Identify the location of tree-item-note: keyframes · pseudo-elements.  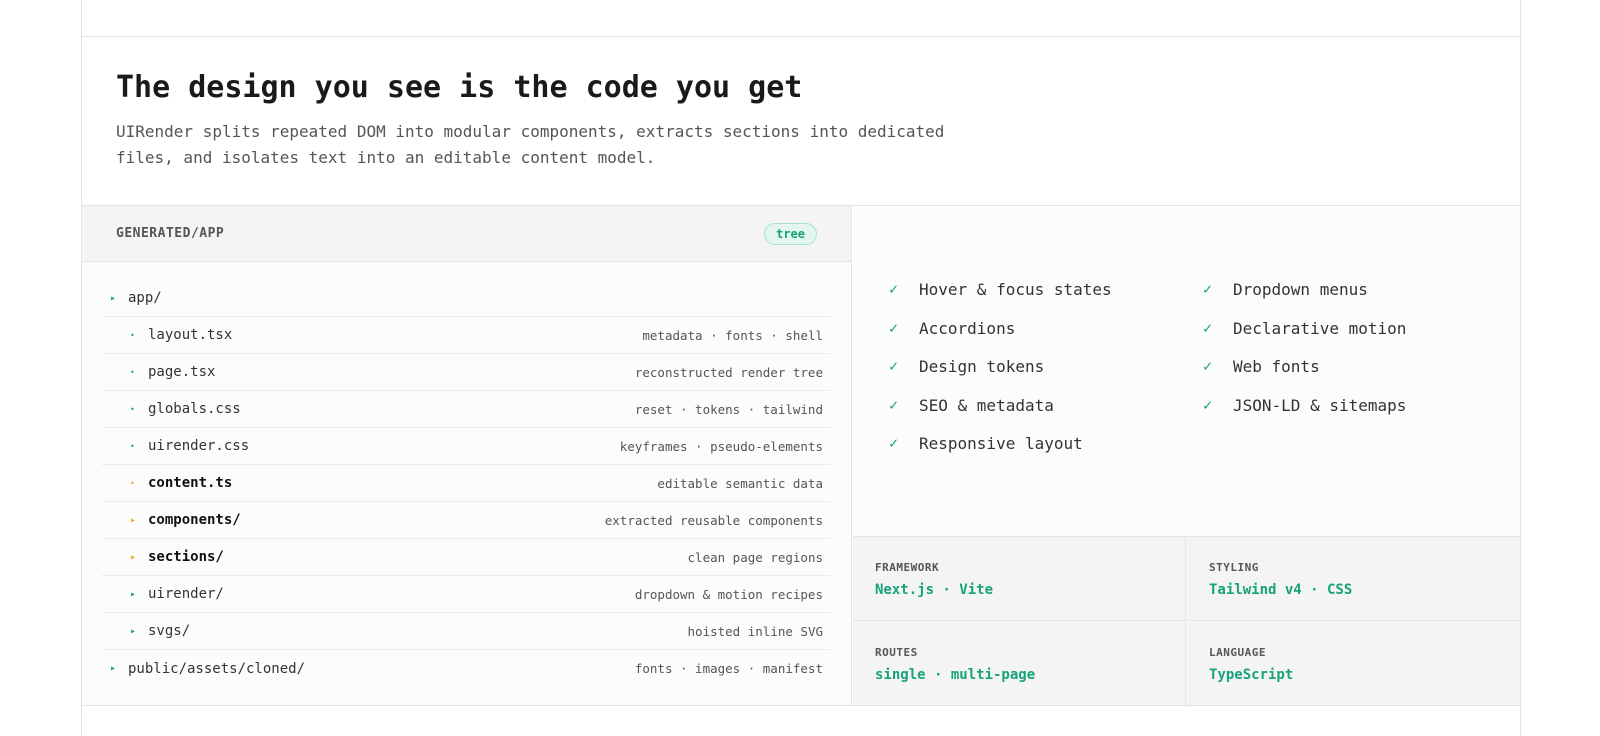
(721, 446).